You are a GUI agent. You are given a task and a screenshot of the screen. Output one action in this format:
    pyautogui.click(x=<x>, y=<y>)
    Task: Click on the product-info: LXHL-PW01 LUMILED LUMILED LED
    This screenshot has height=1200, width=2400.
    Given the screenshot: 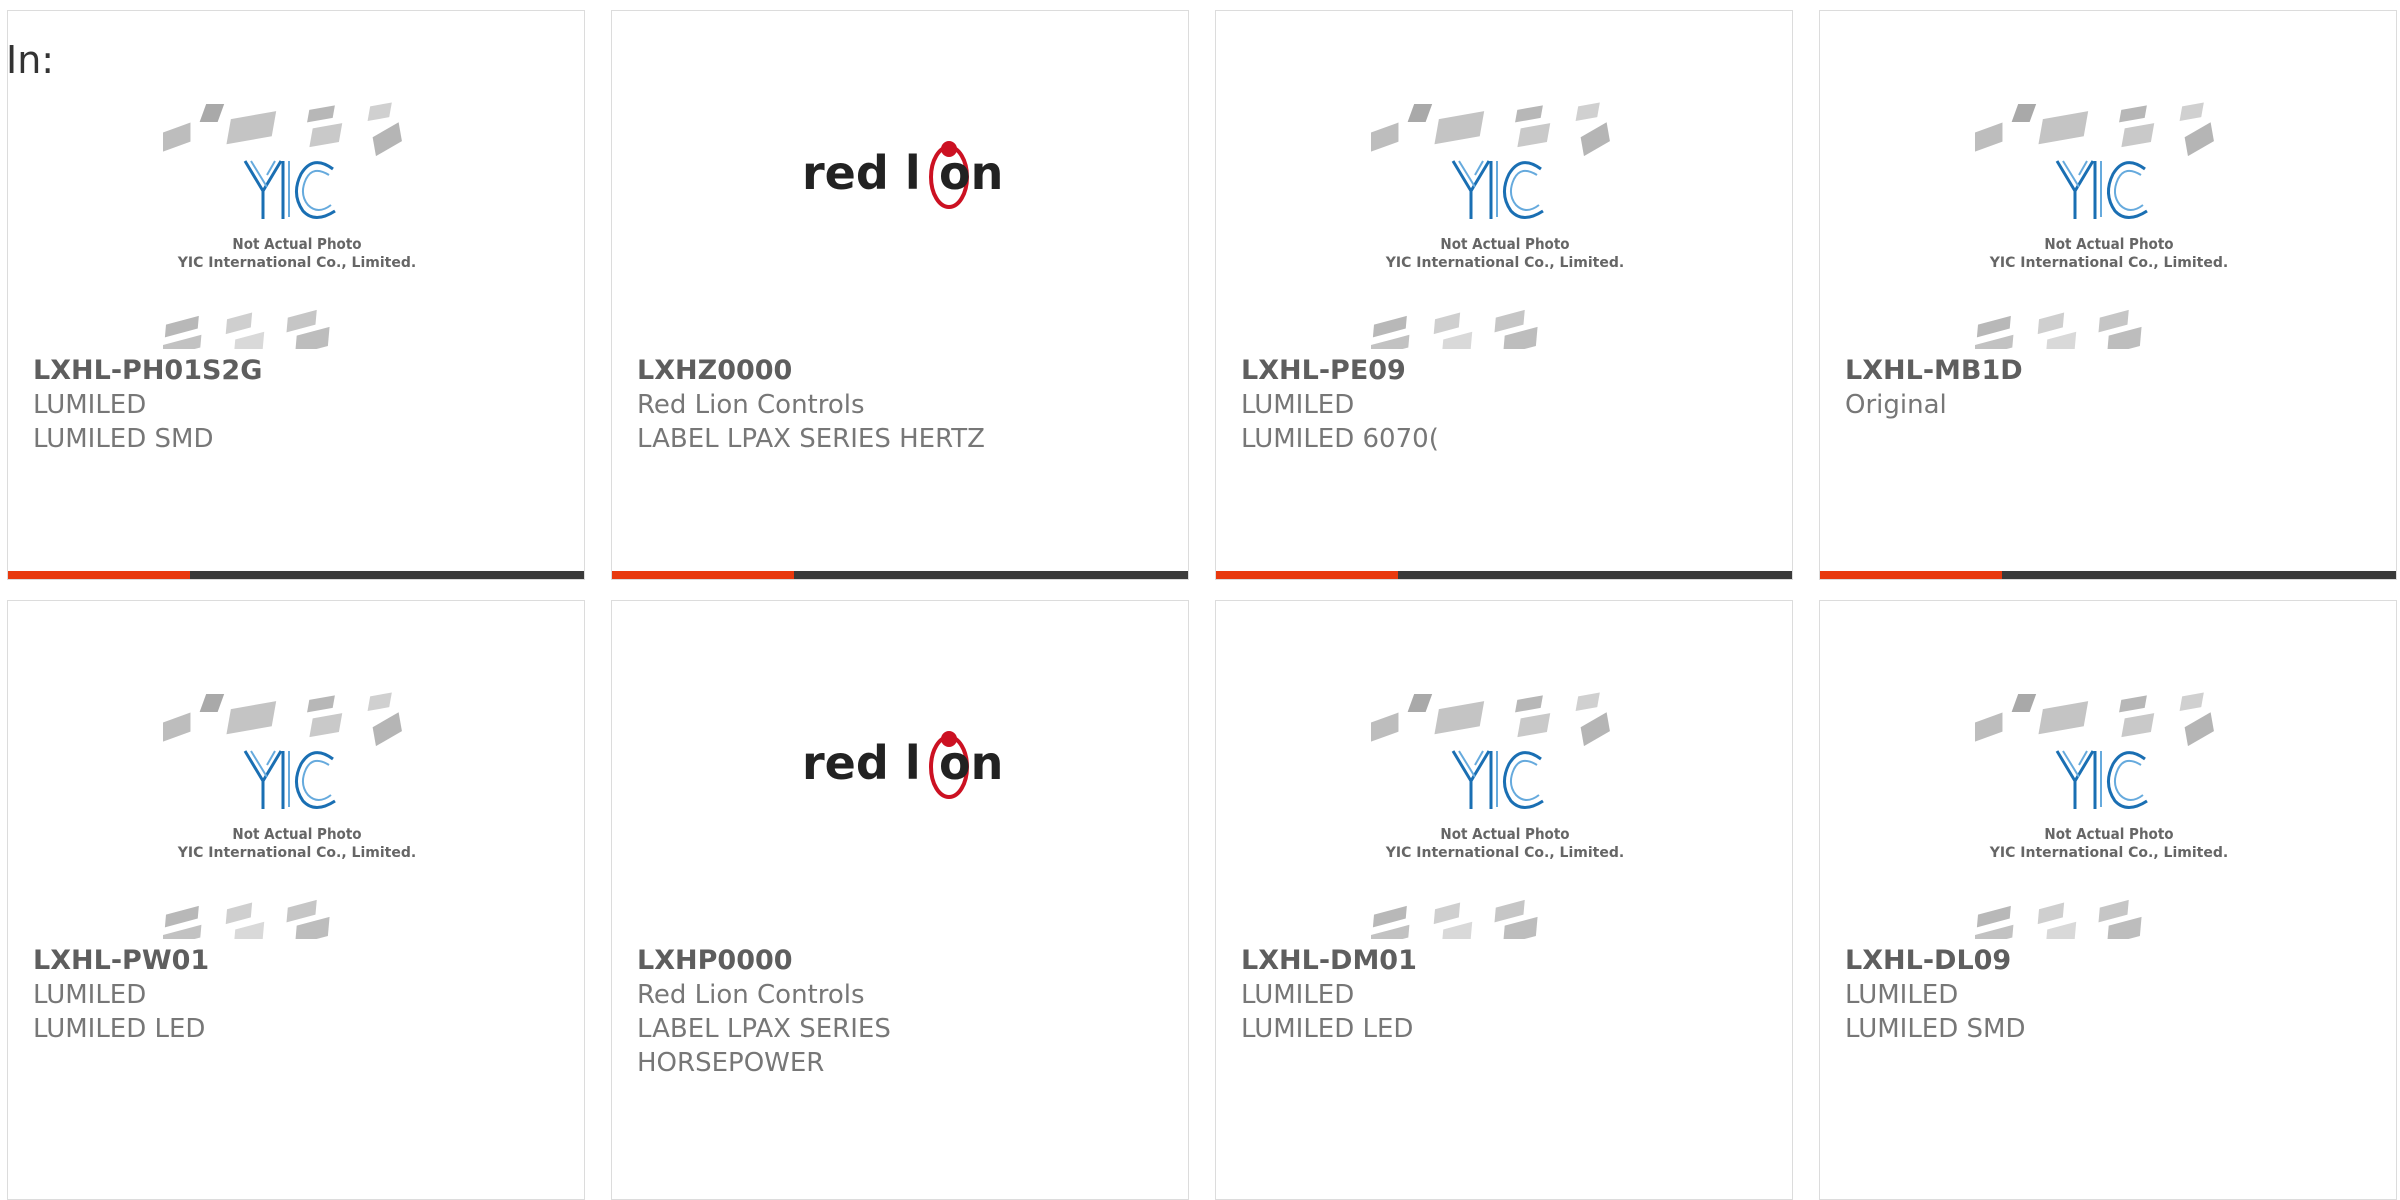 What is the action you would take?
    pyautogui.click(x=298, y=995)
    